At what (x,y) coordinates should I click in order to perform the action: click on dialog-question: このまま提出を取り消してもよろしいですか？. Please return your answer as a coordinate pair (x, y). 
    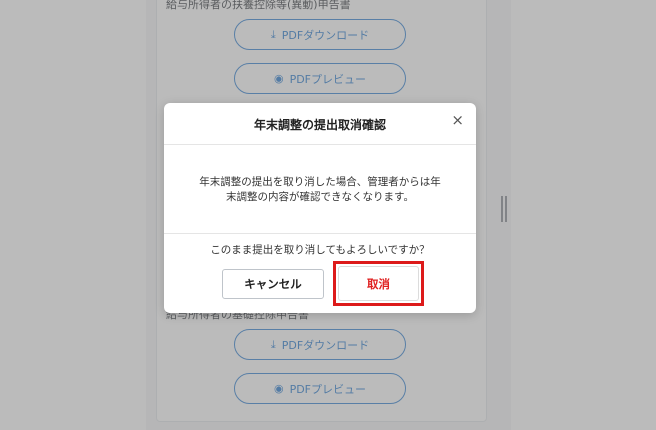
    Looking at the image, I should click on (320, 250).